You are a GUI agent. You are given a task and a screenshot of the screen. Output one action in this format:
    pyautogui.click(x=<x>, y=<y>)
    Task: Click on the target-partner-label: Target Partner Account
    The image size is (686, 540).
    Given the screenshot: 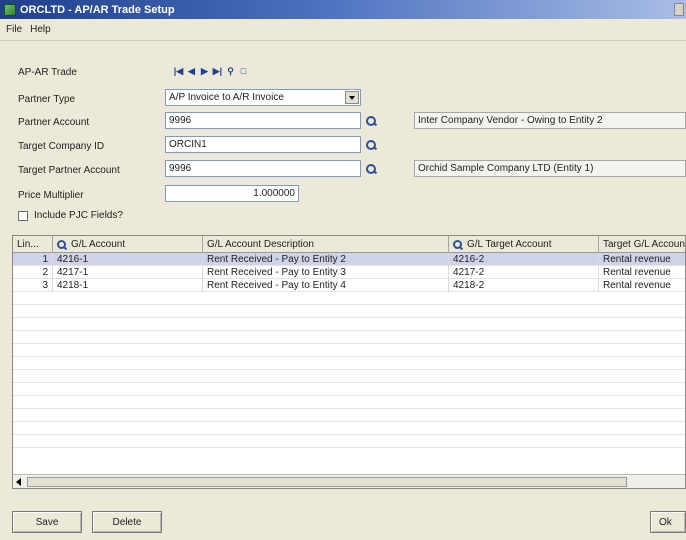 What is the action you would take?
    pyautogui.click(x=69, y=170)
    